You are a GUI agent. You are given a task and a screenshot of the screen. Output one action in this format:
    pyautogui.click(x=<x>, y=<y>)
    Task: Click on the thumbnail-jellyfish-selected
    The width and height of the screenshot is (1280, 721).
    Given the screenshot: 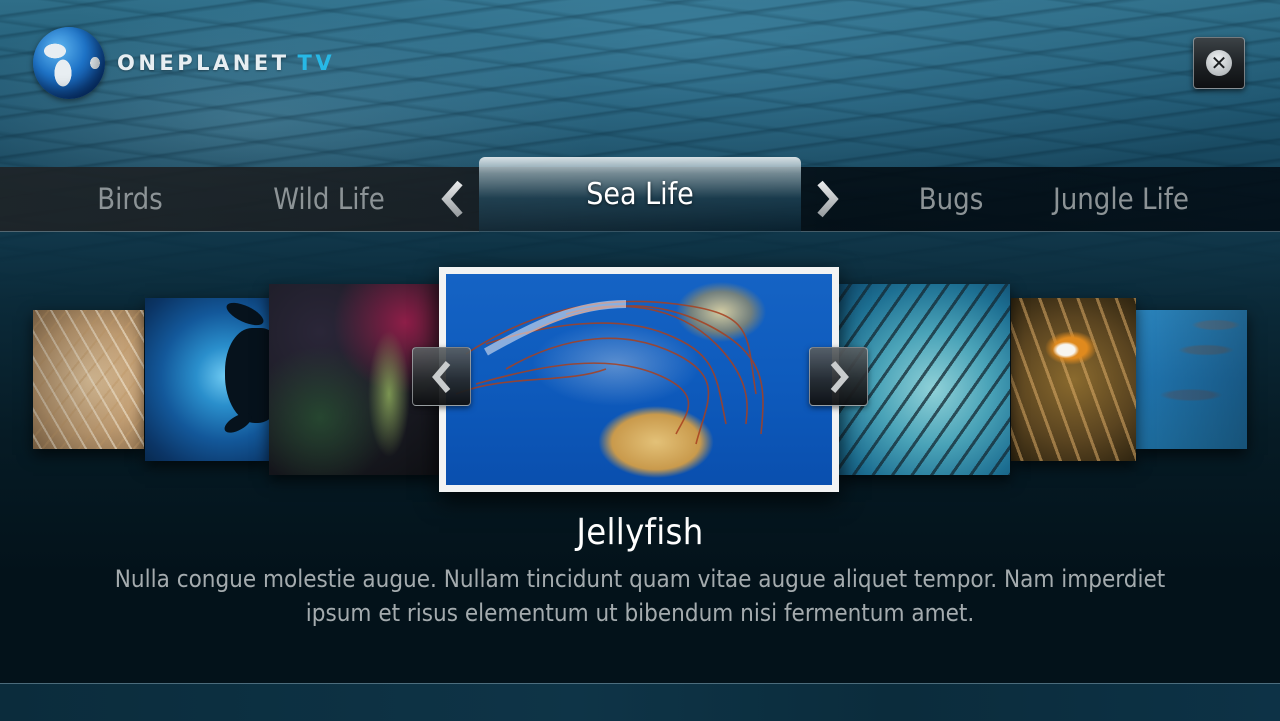 What is the action you would take?
    pyautogui.click(x=639, y=379)
    